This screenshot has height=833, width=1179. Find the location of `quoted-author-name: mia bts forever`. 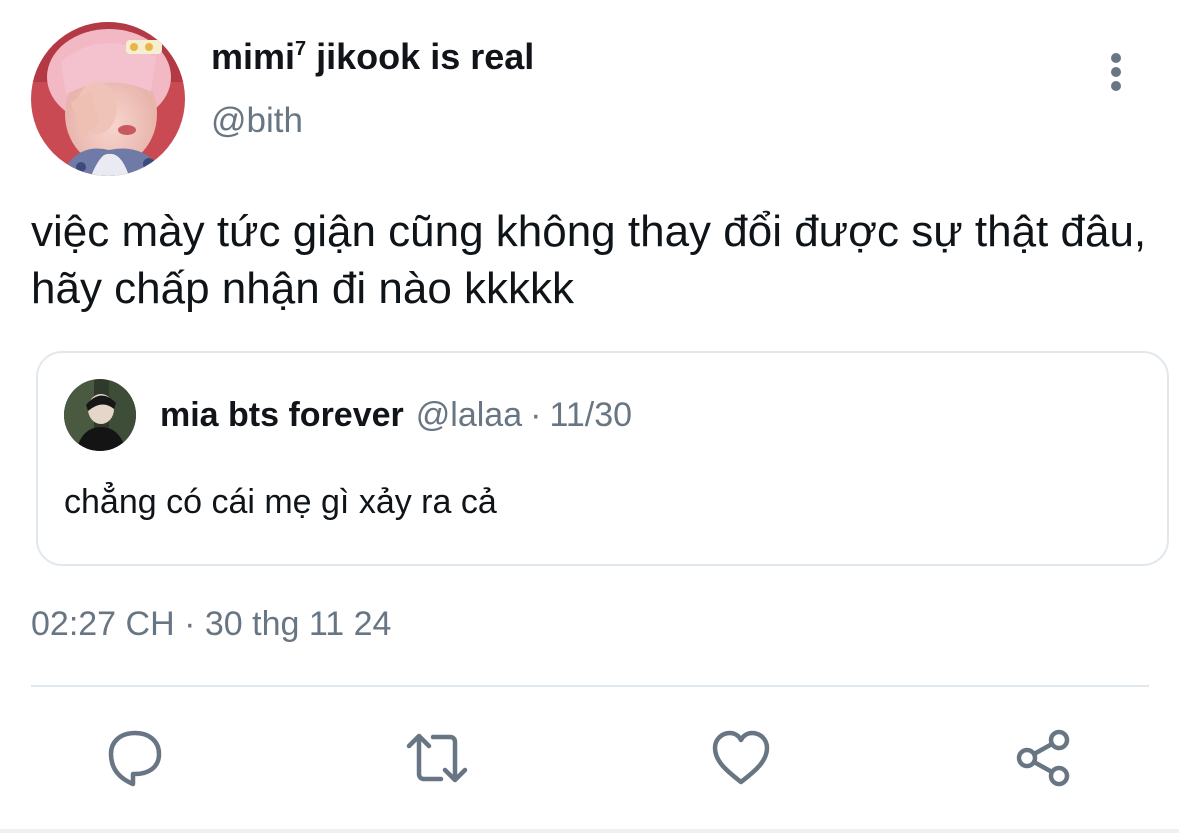

quoted-author-name: mia bts forever is located at coordinates (282, 415).